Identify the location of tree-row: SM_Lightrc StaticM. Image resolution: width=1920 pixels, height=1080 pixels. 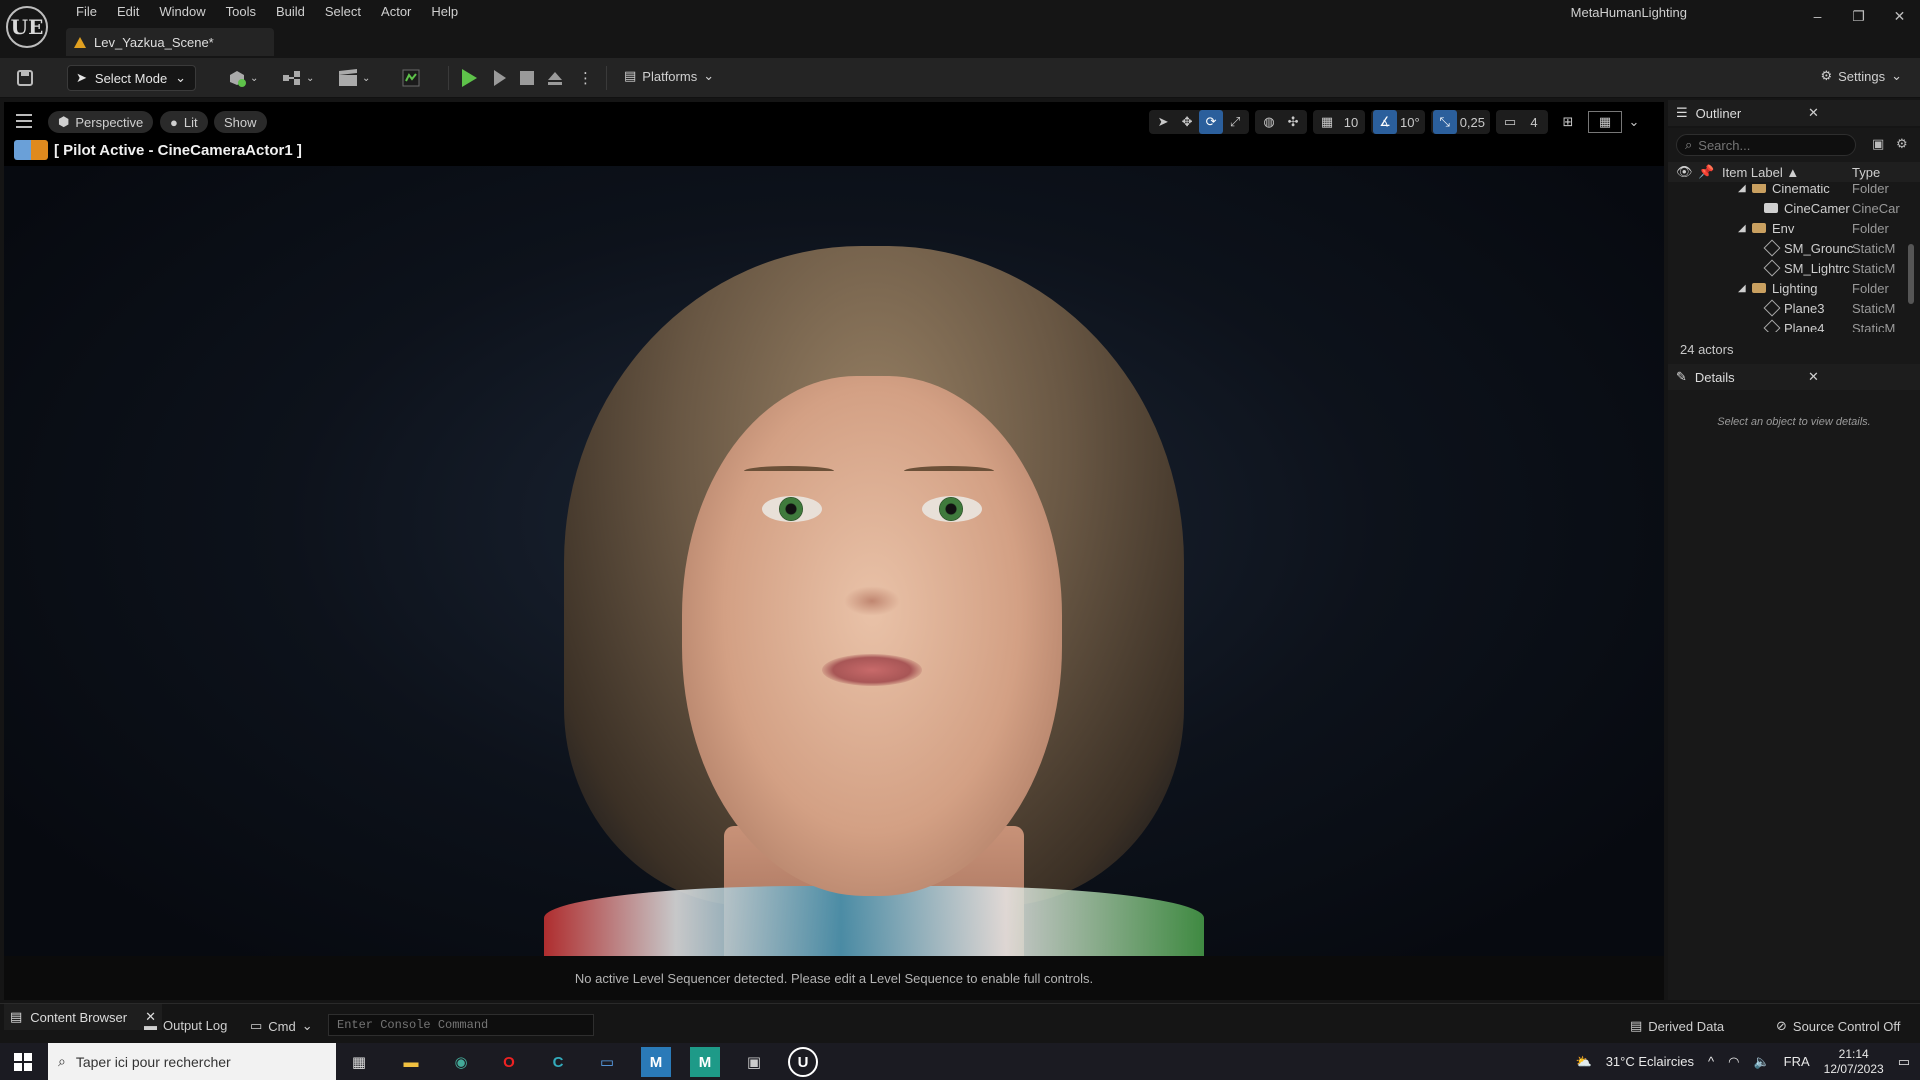
(1794, 268).